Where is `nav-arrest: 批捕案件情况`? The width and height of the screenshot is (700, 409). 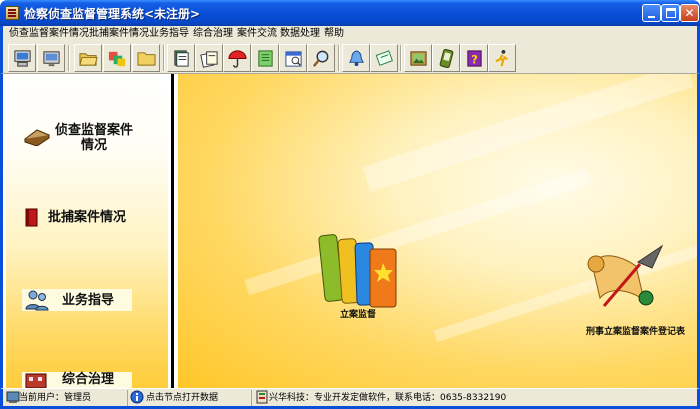 nav-arrest: 批捕案件情况 is located at coordinates (87, 217).